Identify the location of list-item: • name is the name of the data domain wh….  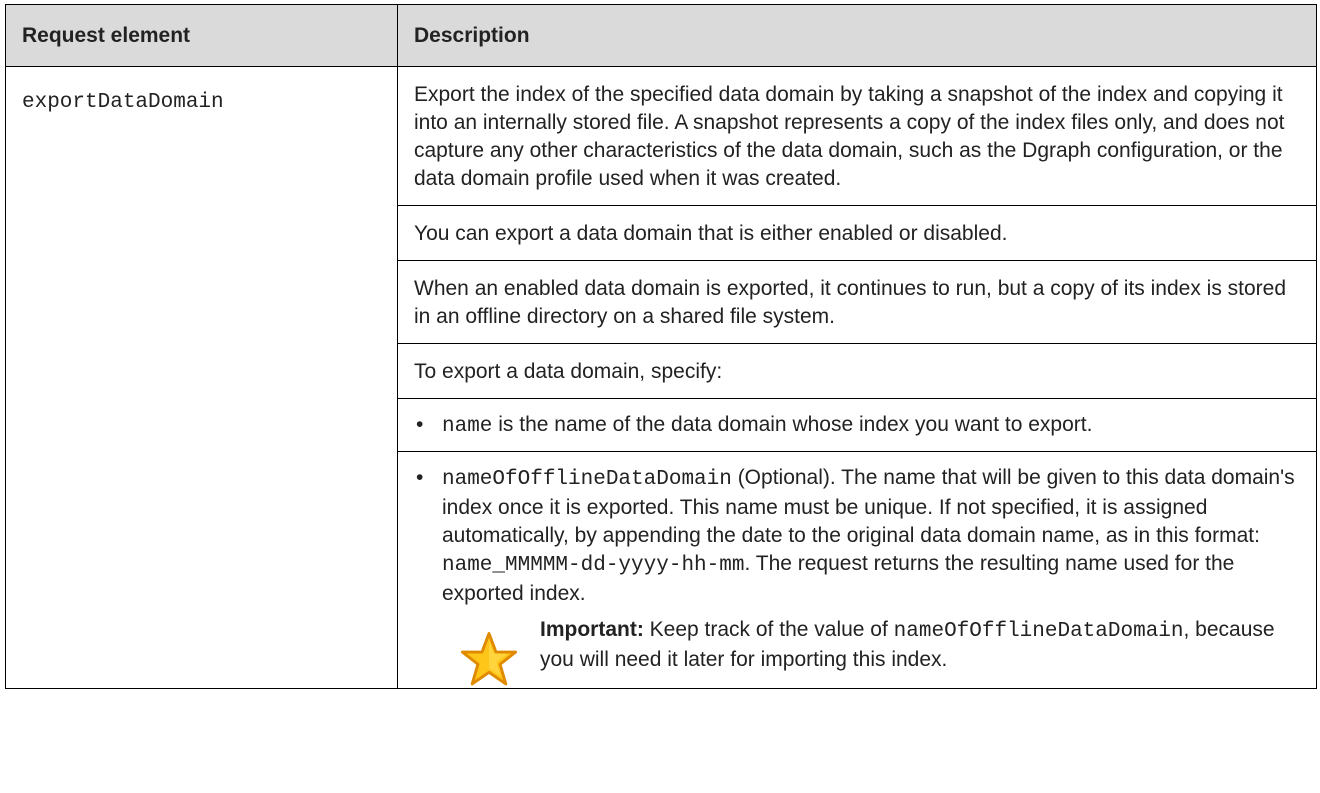
(857, 425).